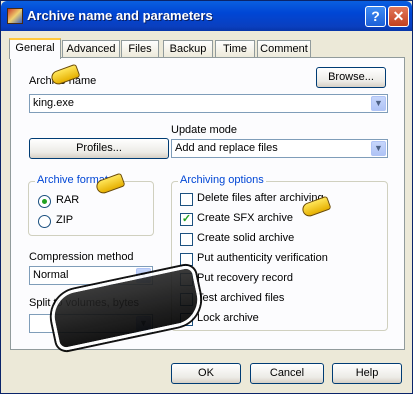 The height and width of the screenshot is (394, 413). I want to click on create-solid-checkbox, so click(186, 239).